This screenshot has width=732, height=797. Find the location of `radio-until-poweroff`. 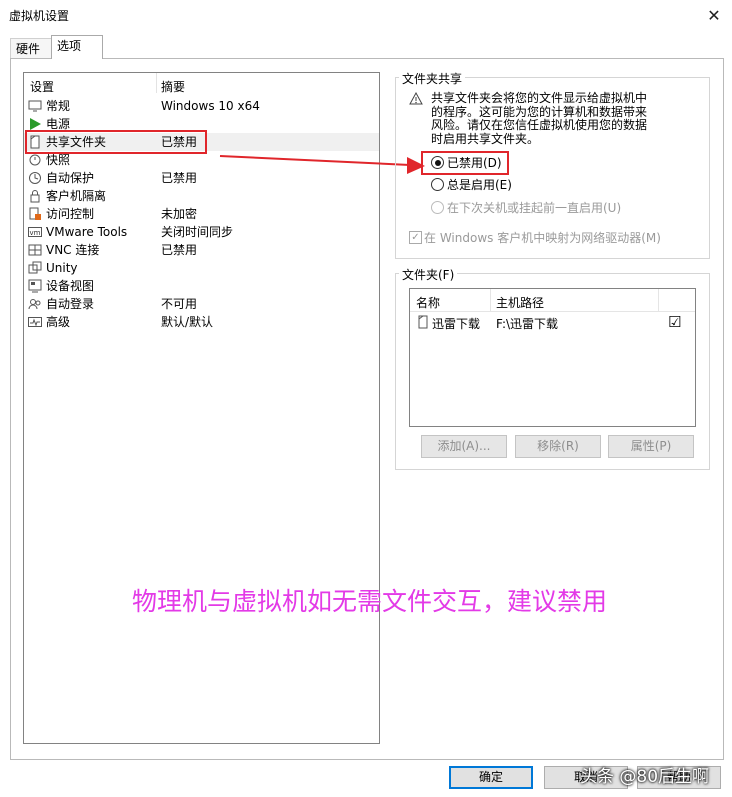

radio-until-poweroff is located at coordinates (437, 207).